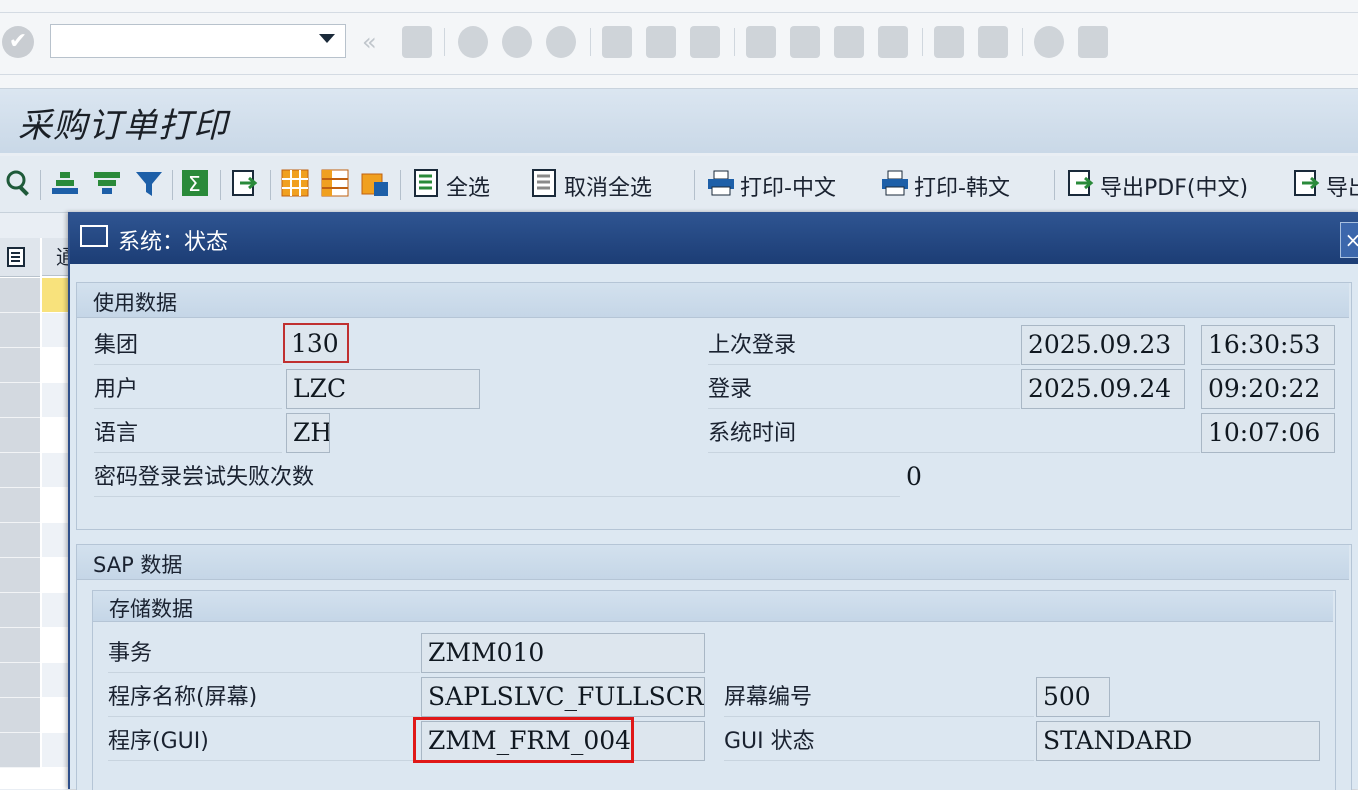 The height and width of the screenshot is (790, 1358). What do you see at coordinates (962, 186) in the screenshot?
I see `print-korean-button: 打印-韩文` at bounding box center [962, 186].